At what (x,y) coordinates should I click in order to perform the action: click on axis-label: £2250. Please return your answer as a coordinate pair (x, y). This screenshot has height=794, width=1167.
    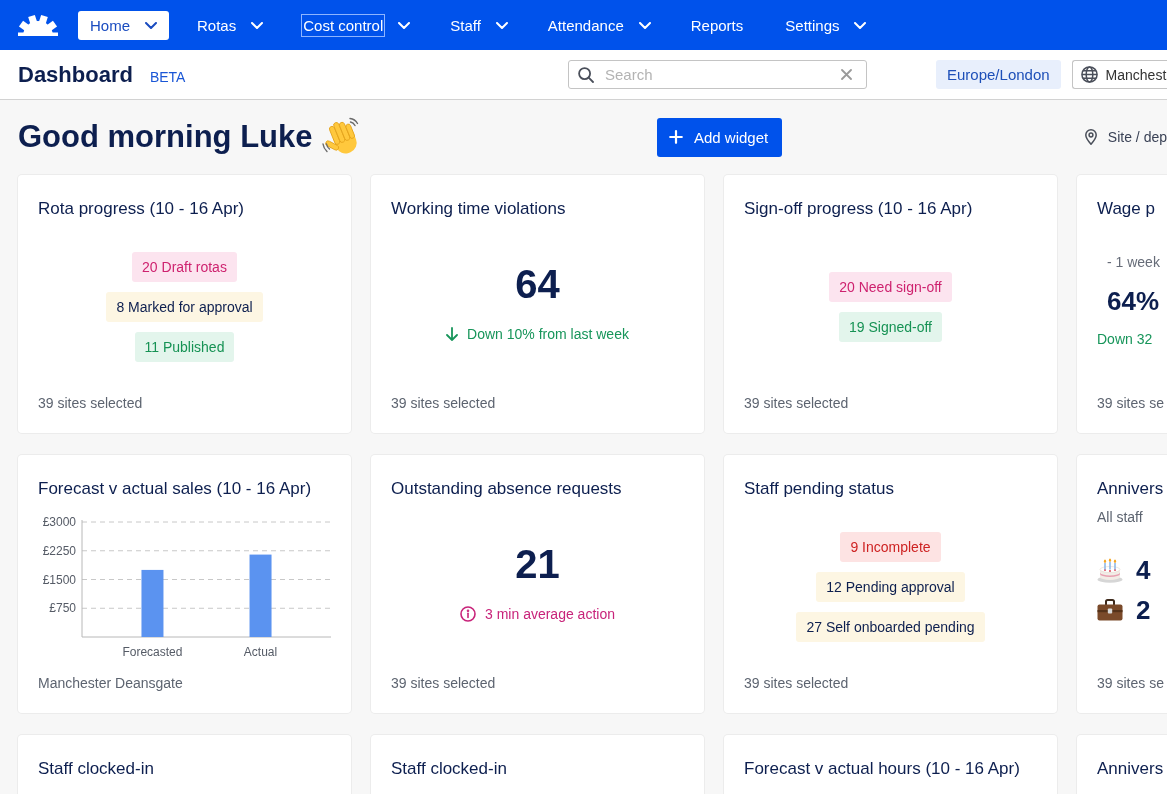
    Looking at the image, I should click on (59, 550).